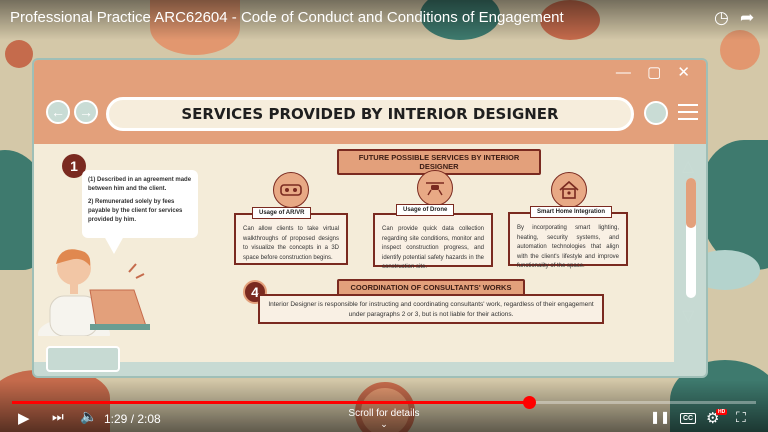 The width and height of the screenshot is (768, 432). Describe the element at coordinates (691, 241) in the screenshot. I see `slide-scrollbar: △ ▽` at that location.